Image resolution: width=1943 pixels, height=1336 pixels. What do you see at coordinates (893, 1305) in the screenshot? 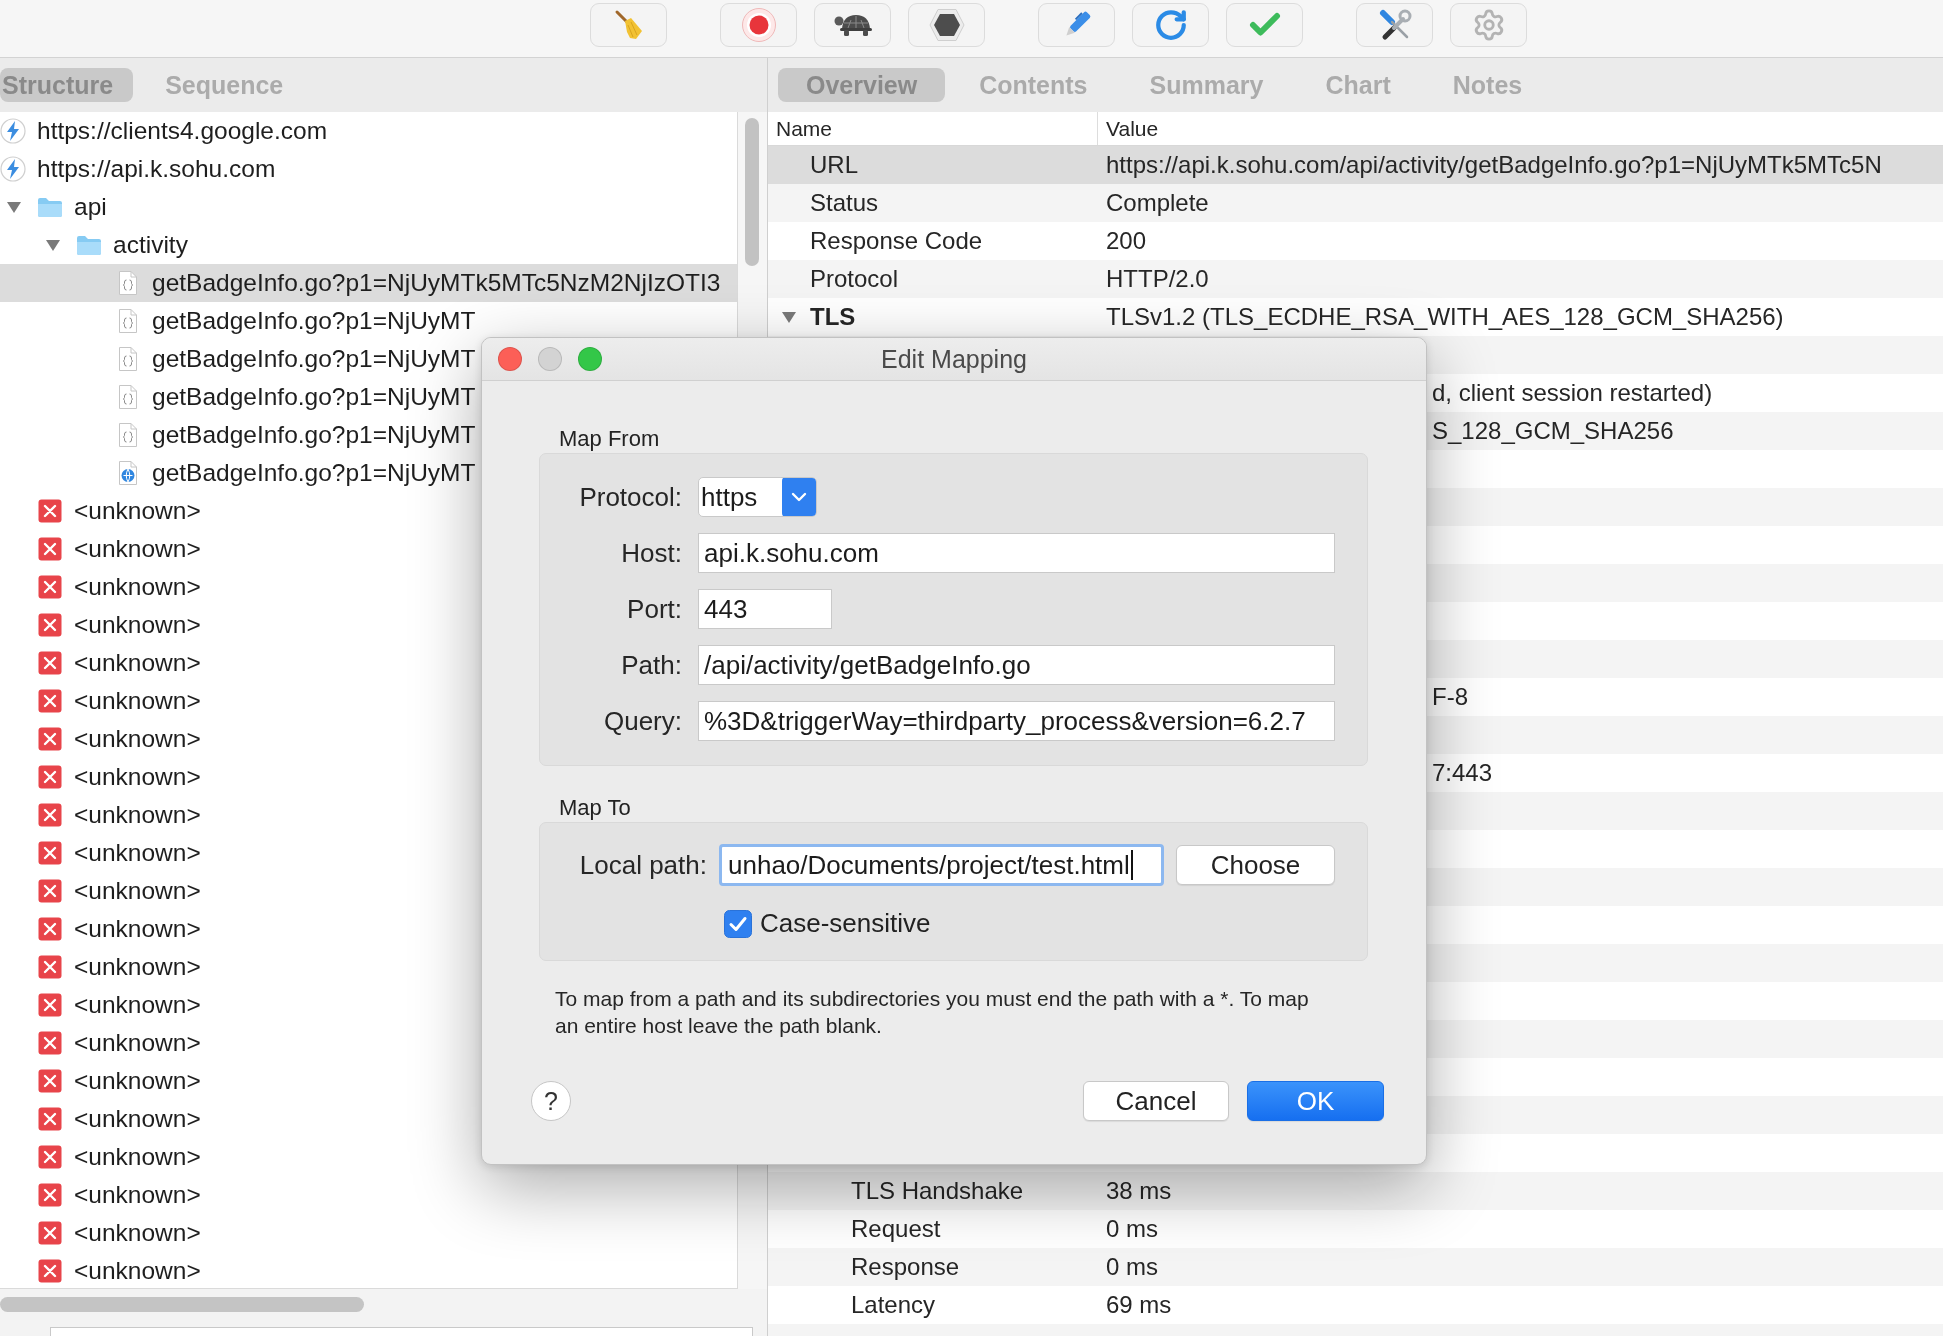
I see `table-cell: Latency` at bounding box center [893, 1305].